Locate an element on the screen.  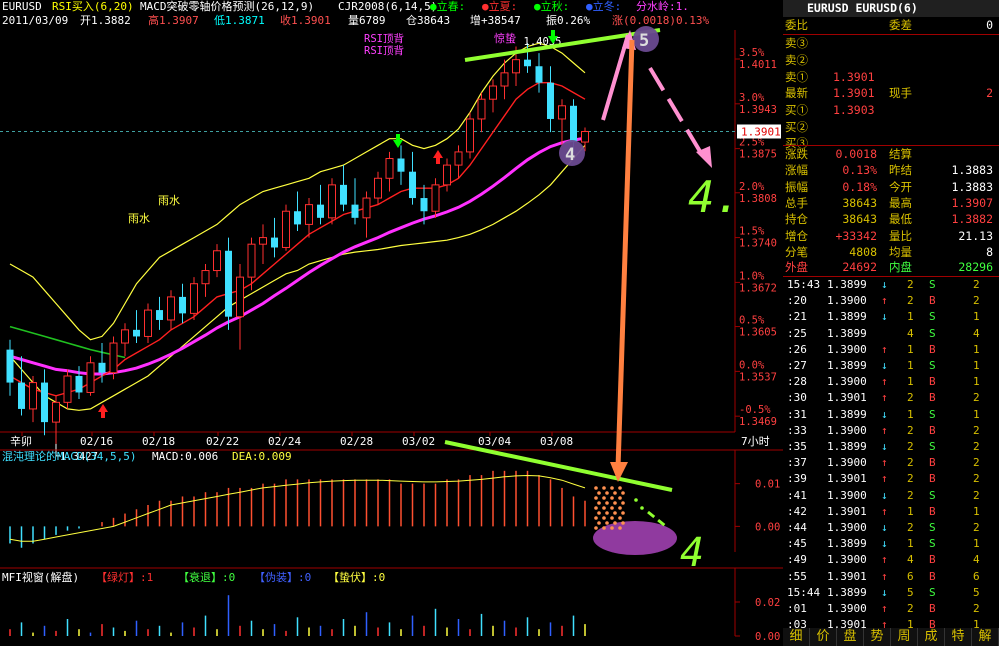
panel-tab: 细 is located at coordinates (796, 637).